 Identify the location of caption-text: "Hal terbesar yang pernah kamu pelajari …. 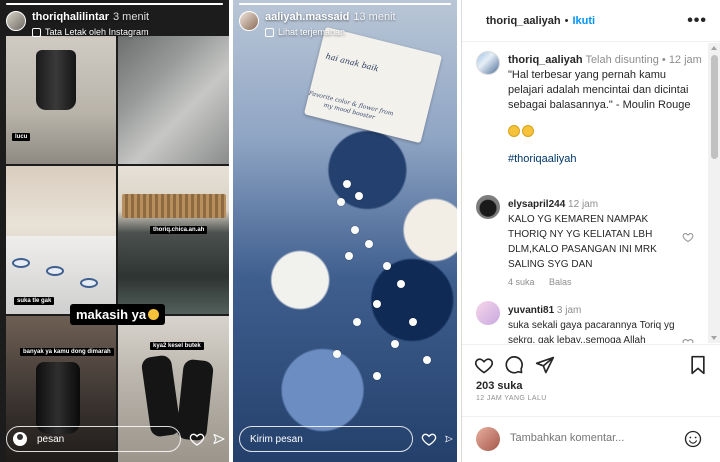
(599, 90).